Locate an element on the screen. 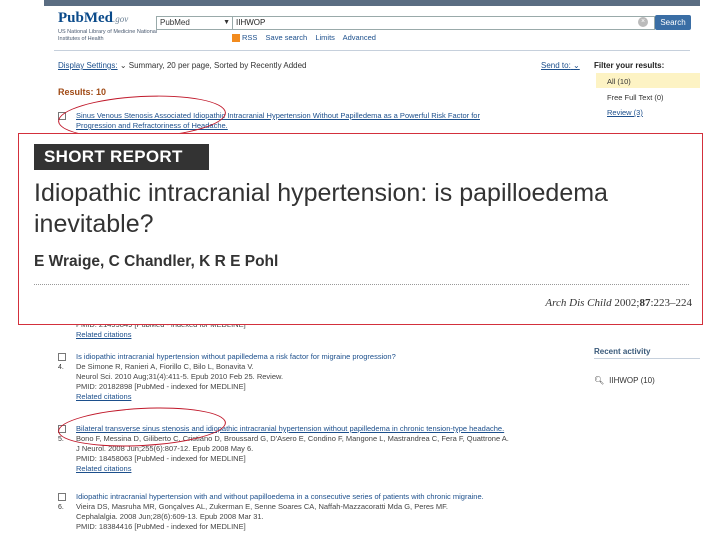 The image size is (720, 540). recent-query-link: 🔍︎ IIHWOP (10) is located at coordinates (624, 380).